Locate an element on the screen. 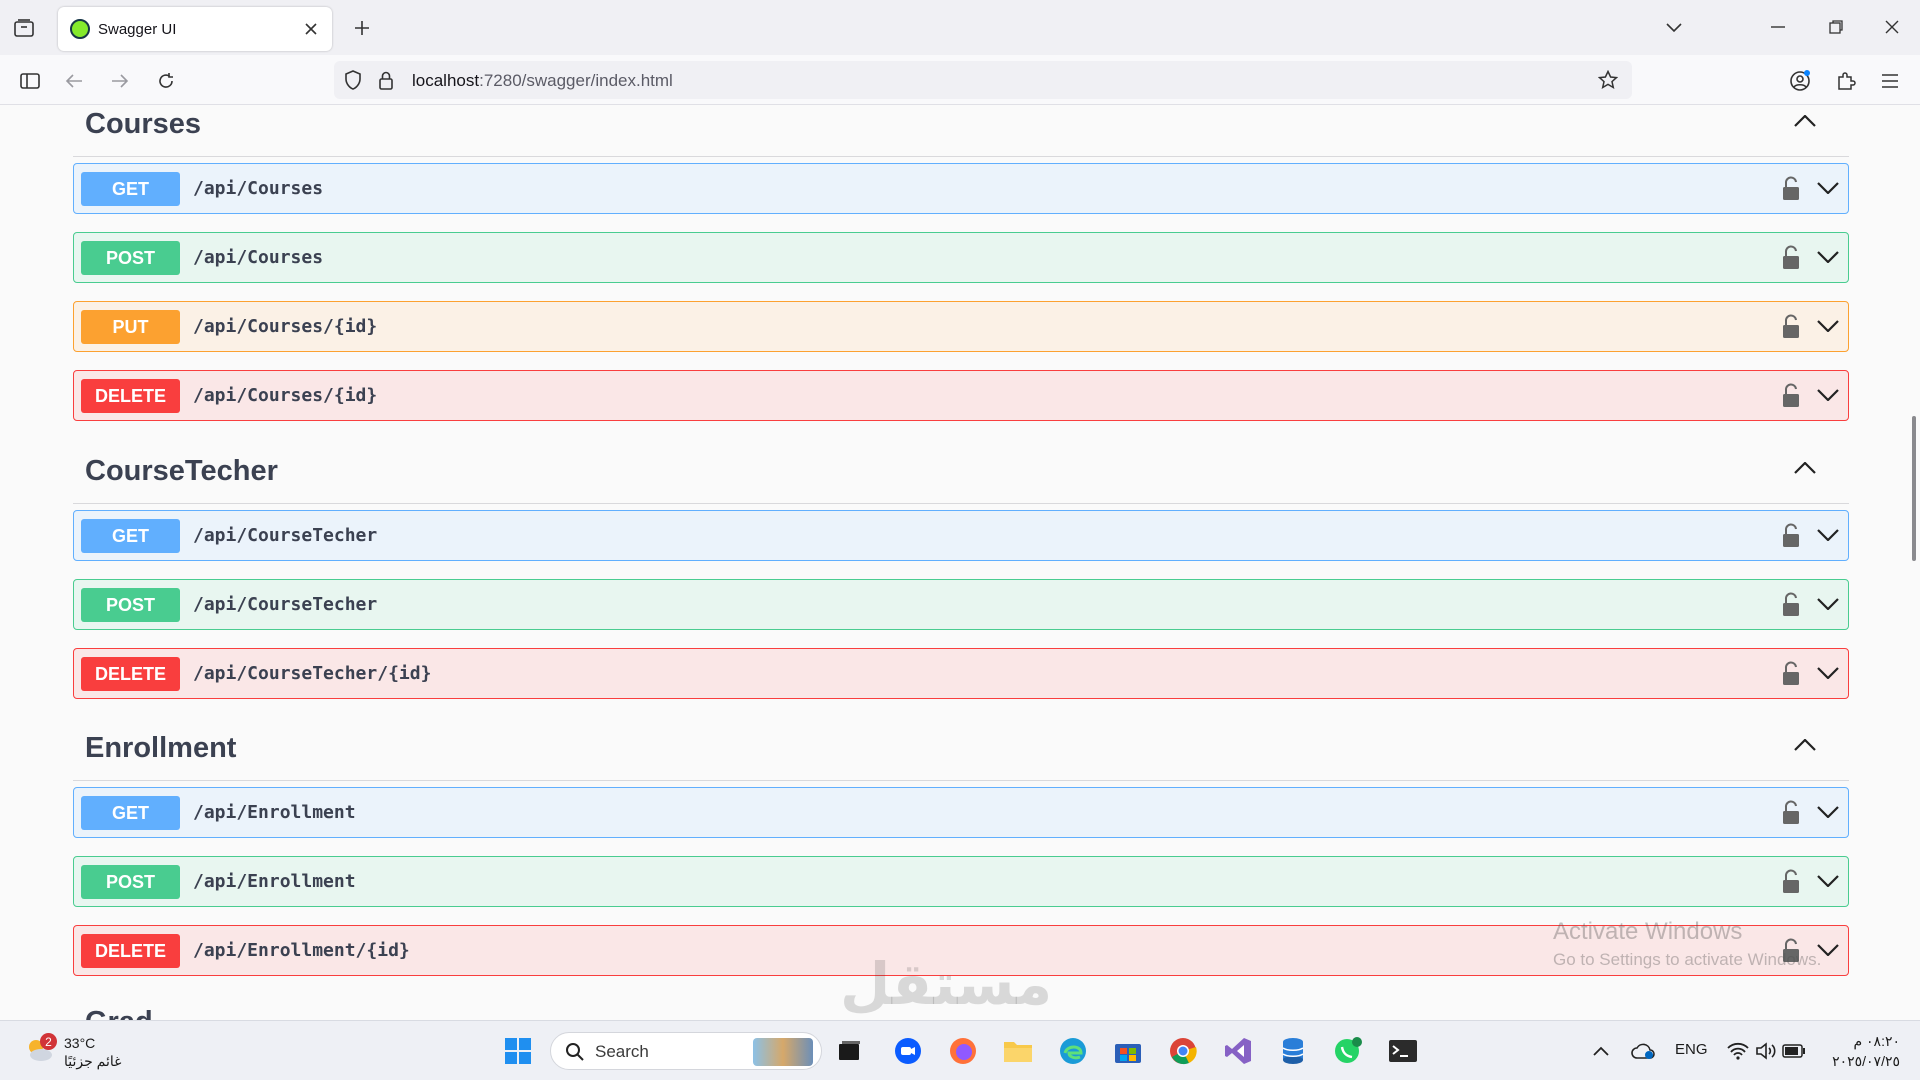 This screenshot has width=1920, height=1080. search-icon is located at coordinates (575, 1054).